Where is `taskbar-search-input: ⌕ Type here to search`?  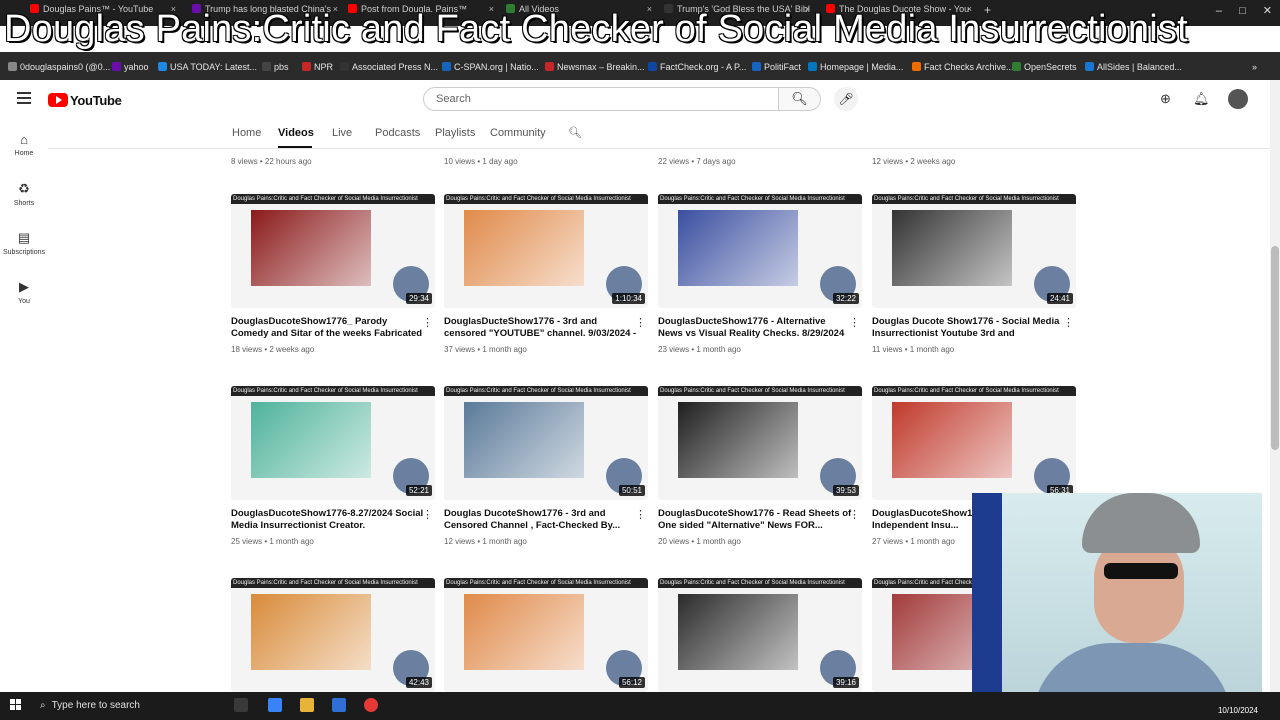 taskbar-search-input: ⌕ Type here to search is located at coordinates (109, 706).